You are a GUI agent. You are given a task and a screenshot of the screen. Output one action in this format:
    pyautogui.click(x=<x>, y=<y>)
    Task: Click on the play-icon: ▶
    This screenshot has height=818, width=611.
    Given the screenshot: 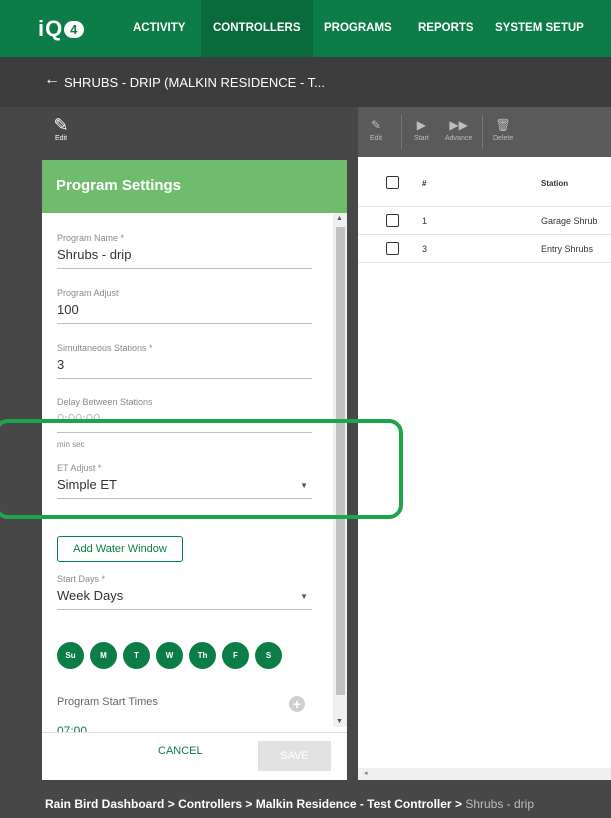 What is the action you would take?
    pyautogui.click(x=421, y=125)
    